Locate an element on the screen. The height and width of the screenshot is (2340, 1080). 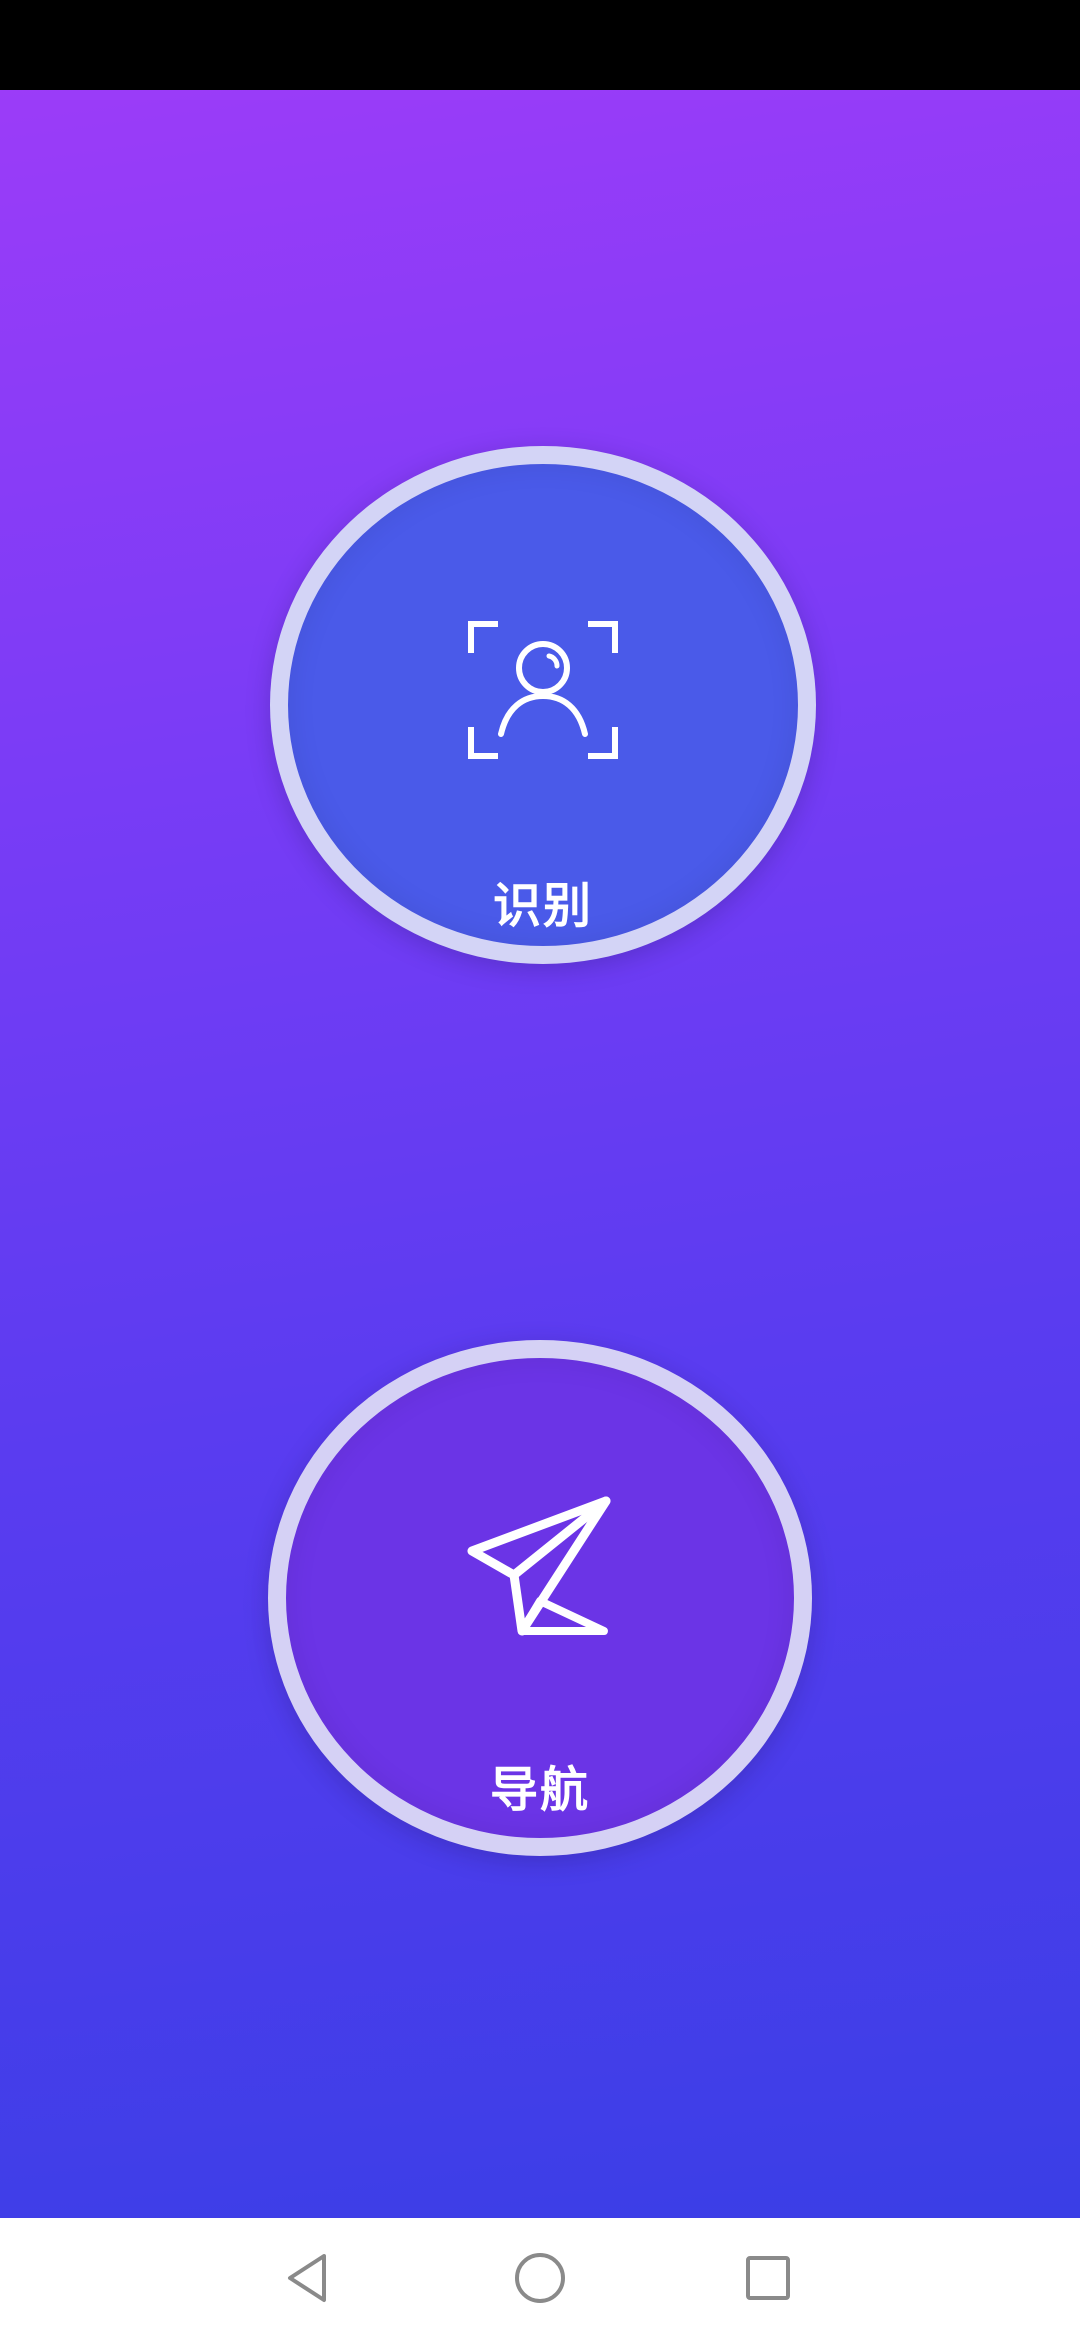
navigate-label: 导航 is located at coordinates (539, 1790).